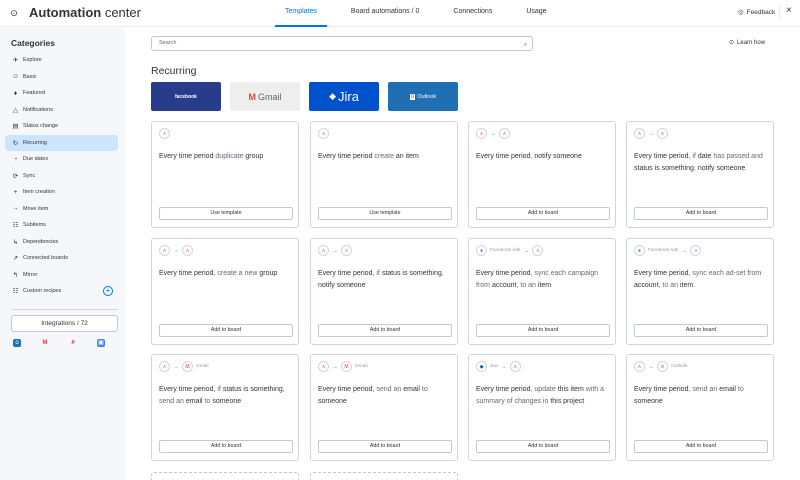 Image resolution: width=800 pixels, height=480 pixels. Describe the element at coordinates (202, 366) in the screenshot. I see `integration-name: Gmail` at that location.